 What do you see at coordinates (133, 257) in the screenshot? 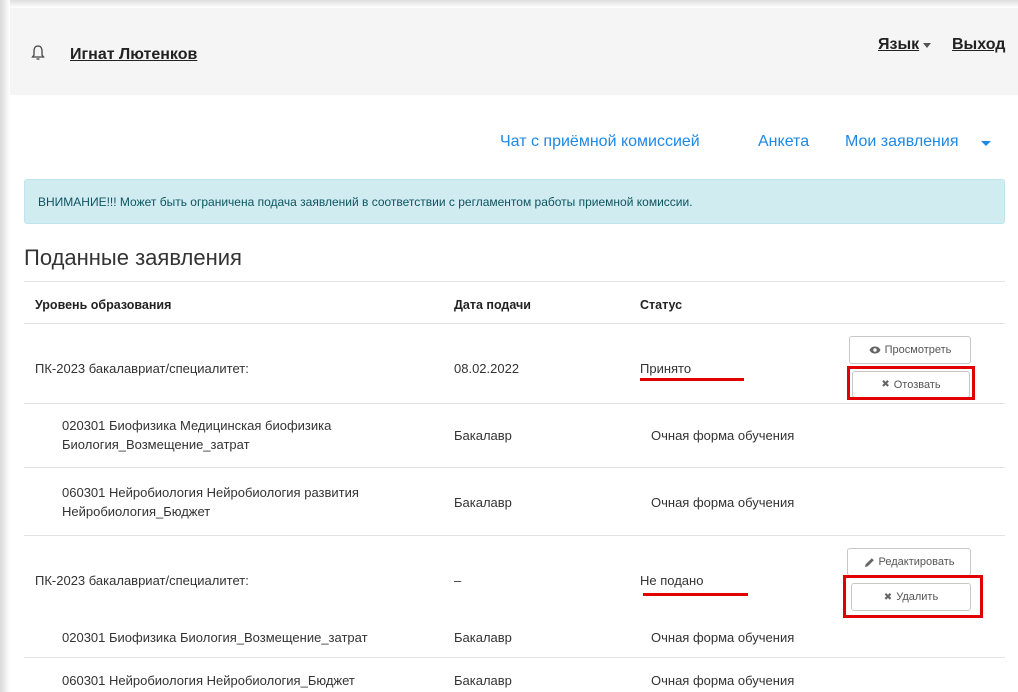
I see `page-title: Поданные заявления` at bounding box center [133, 257].